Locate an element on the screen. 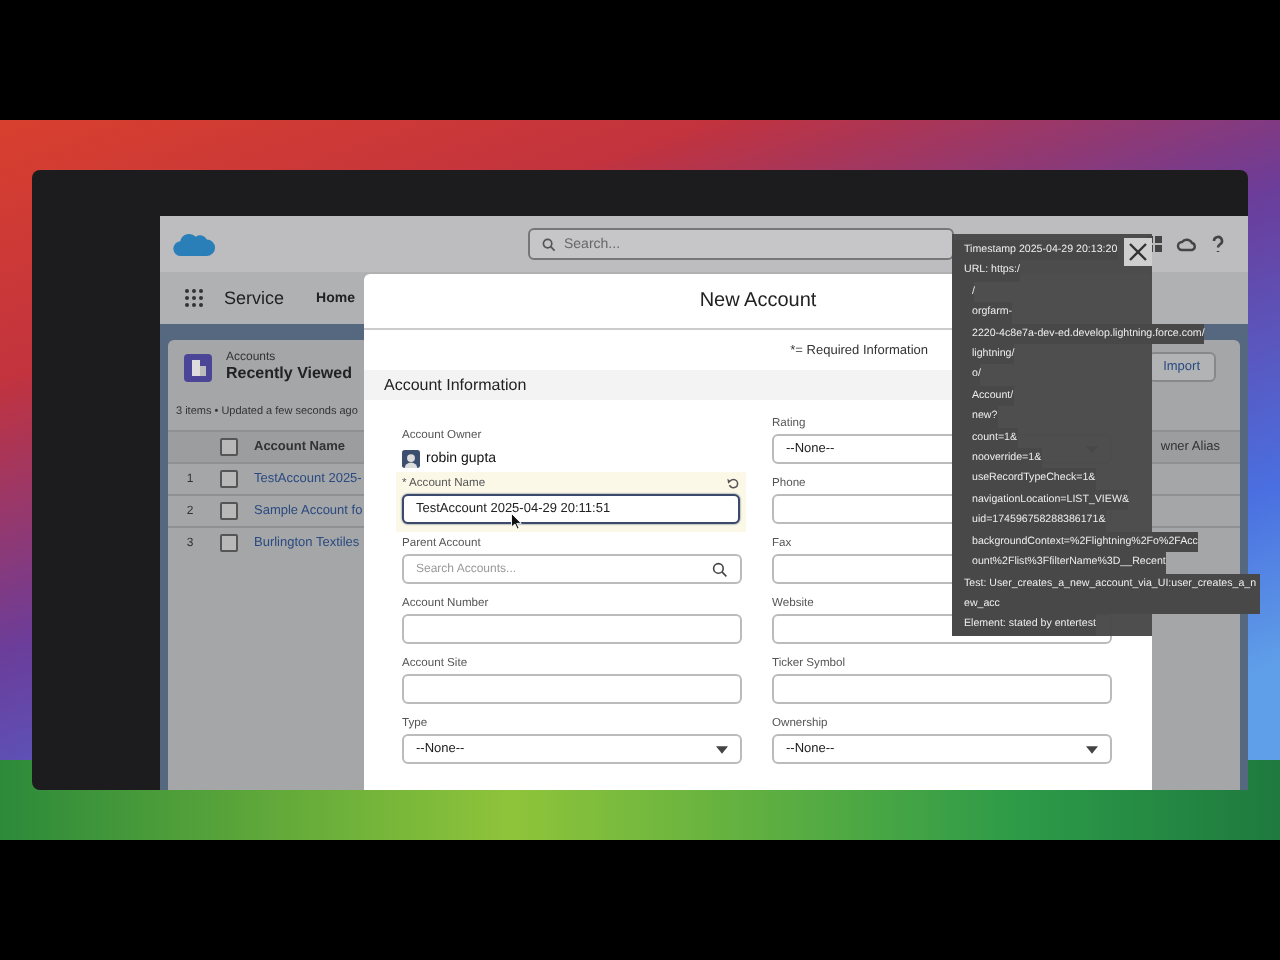  help-icon is located at coordinates (1218, 244).